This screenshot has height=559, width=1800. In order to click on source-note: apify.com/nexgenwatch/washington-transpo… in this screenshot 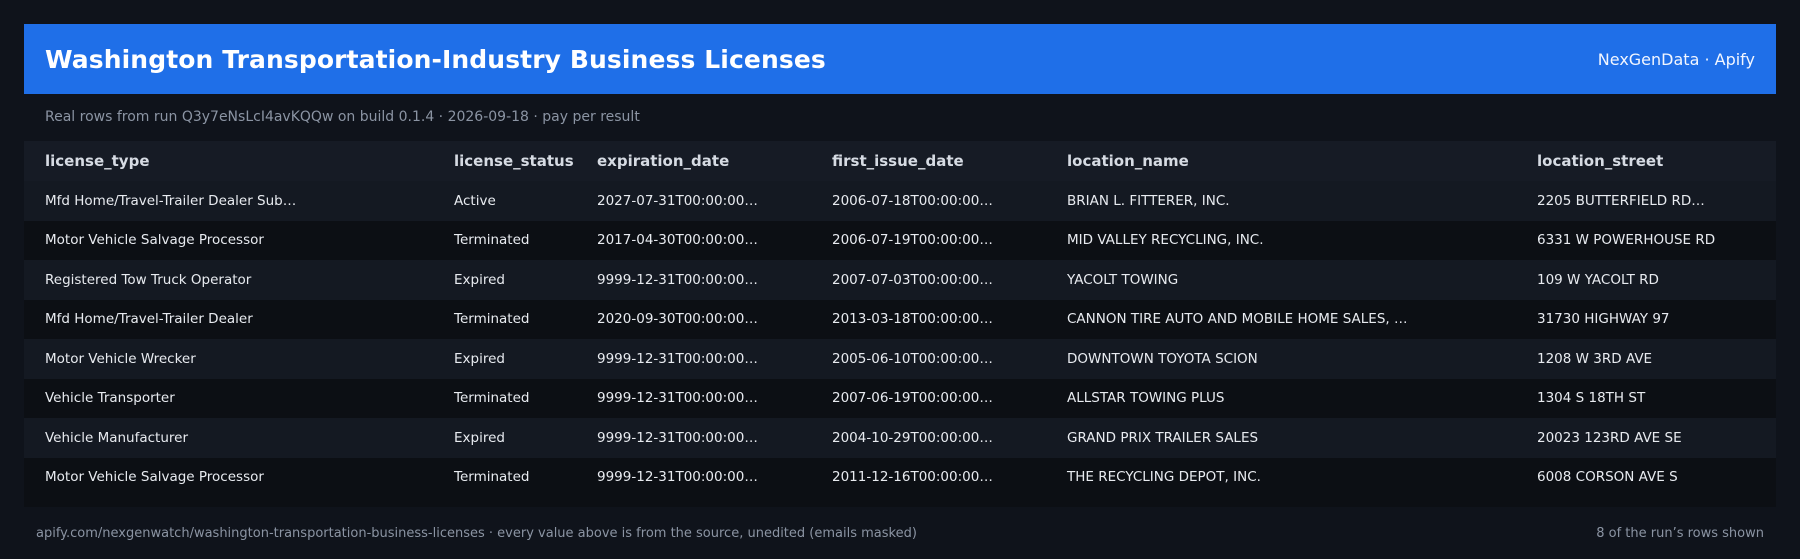, I will do `click(476, 533)`.